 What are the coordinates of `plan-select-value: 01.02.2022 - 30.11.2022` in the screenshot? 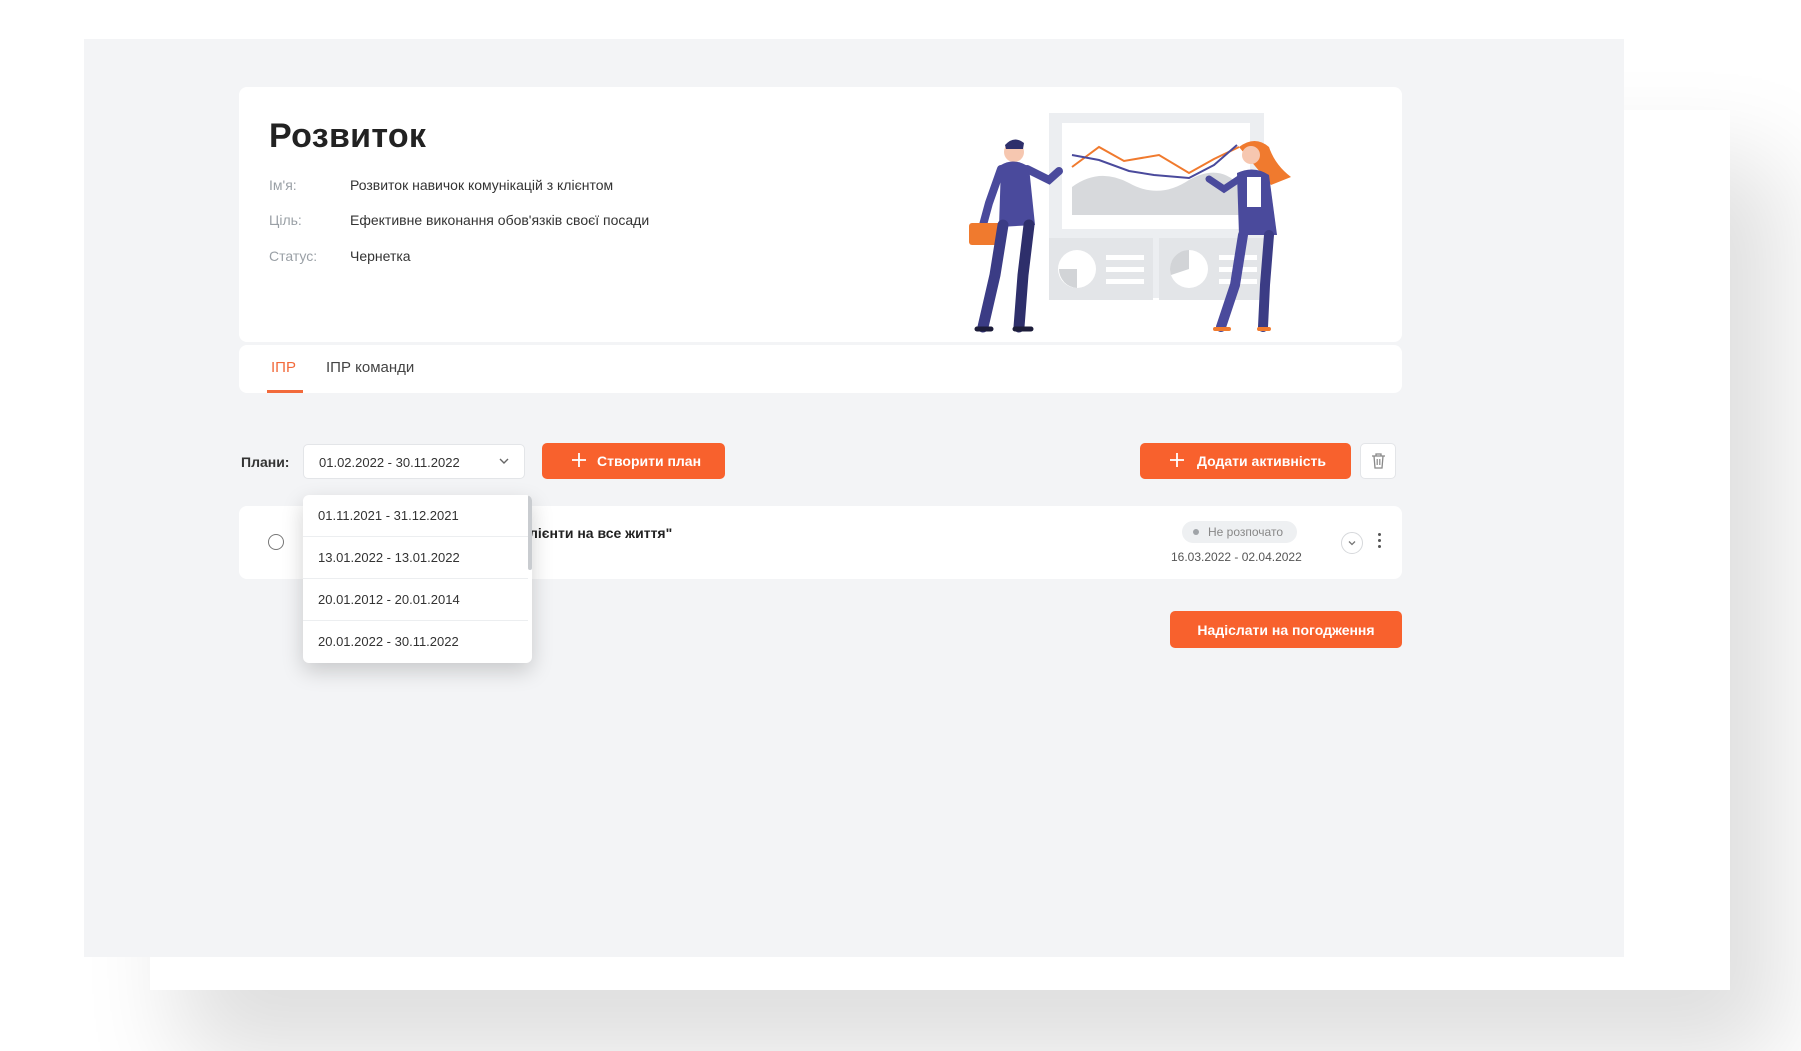 It's located at (389, 462).